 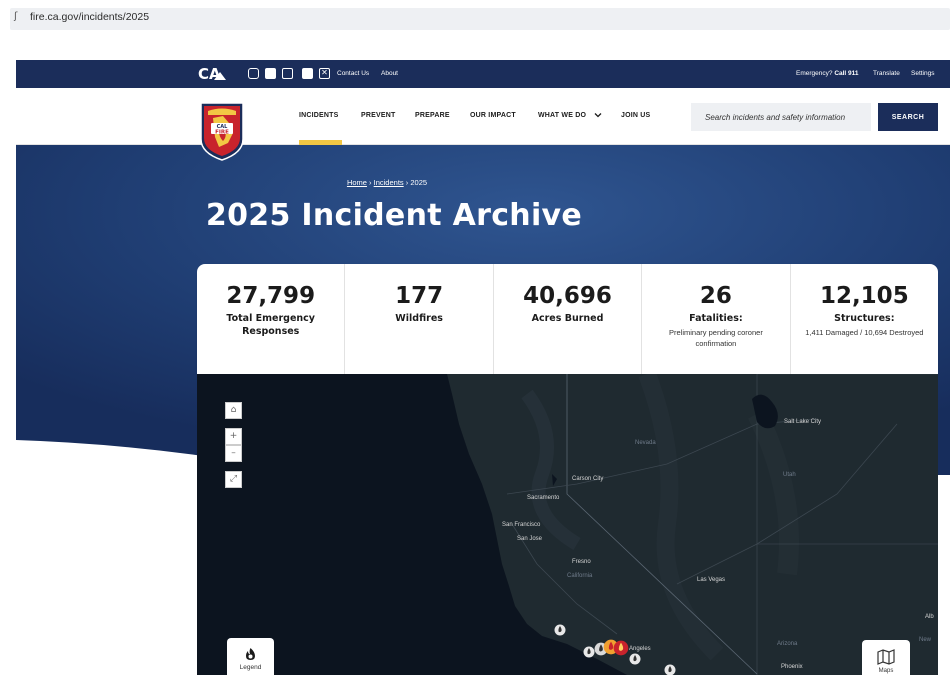 What do you see at coordinates (419, 182) in the screenshot?
I see `breadcrumb-current: 2025` at bounding box center [419, 182].